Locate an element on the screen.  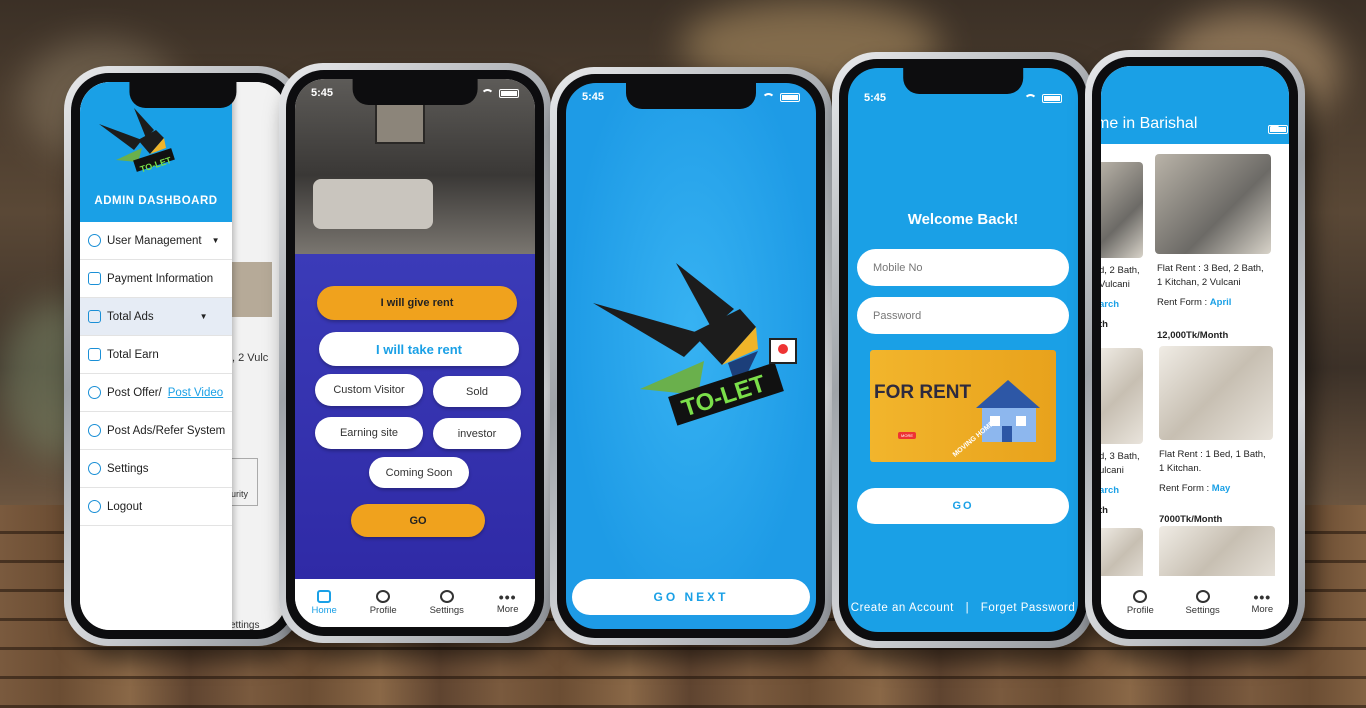
coming-soon-button: Coming Soon is located at coordinates (419, 472).